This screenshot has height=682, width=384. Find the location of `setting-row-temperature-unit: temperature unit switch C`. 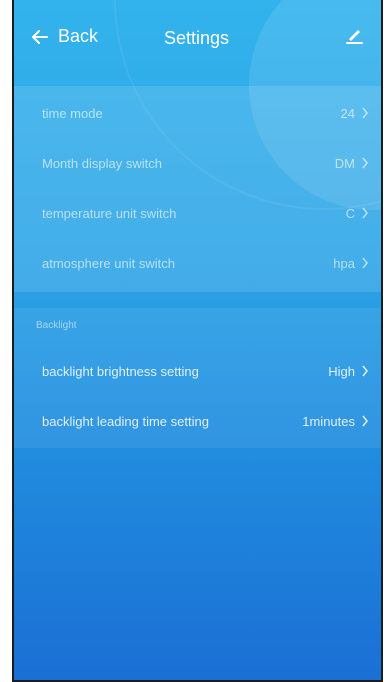

setting-row-temperature-unit: temperature unit switch C is located at coordinates (197, 213).